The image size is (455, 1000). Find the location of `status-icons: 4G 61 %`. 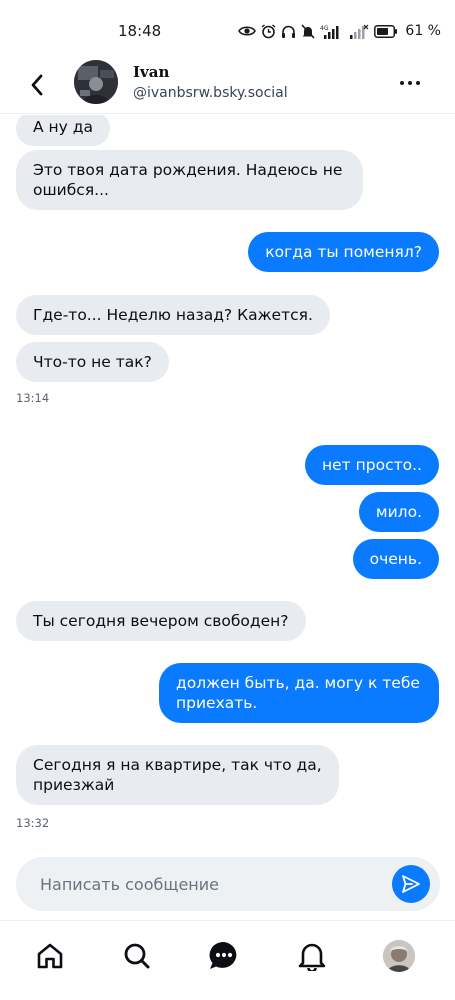

status-icons: 4G 61 % is located at coordinates (339, 31).